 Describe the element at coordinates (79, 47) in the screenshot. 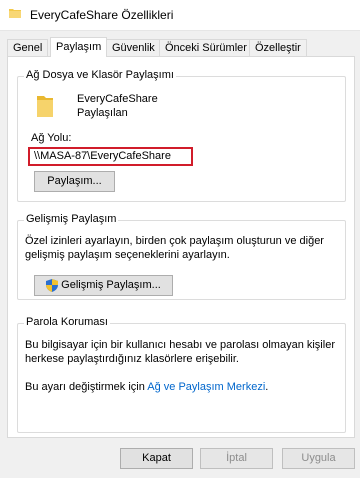

I see `tab-sharing: Paylaşım` at that location.